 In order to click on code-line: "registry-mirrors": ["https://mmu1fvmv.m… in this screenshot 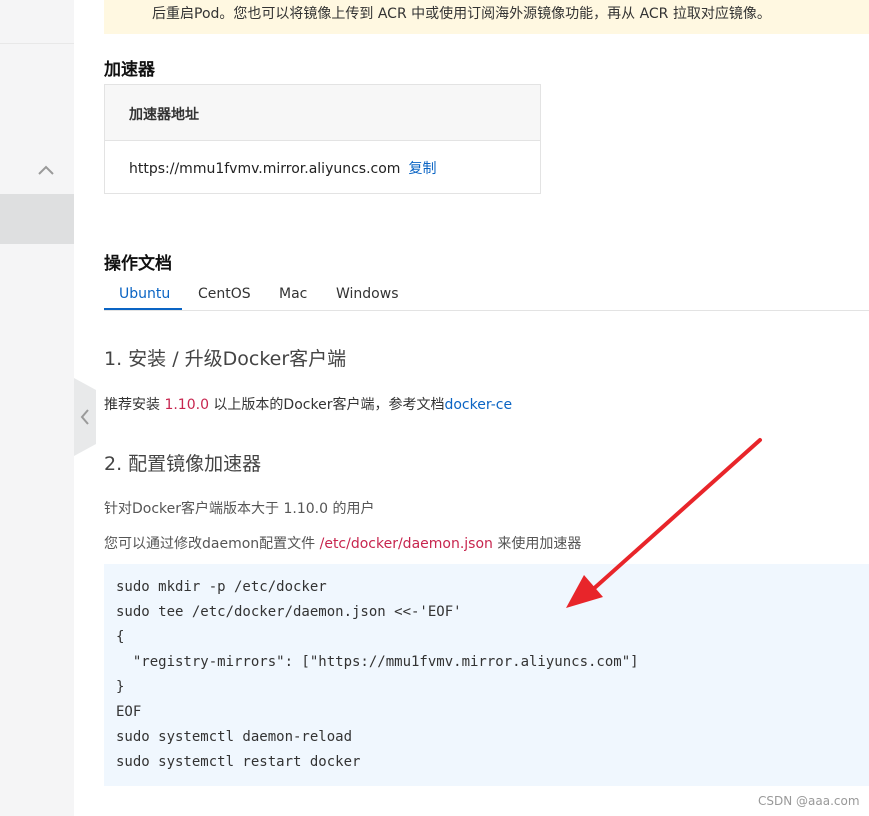, I will do `click(377, 662)`.